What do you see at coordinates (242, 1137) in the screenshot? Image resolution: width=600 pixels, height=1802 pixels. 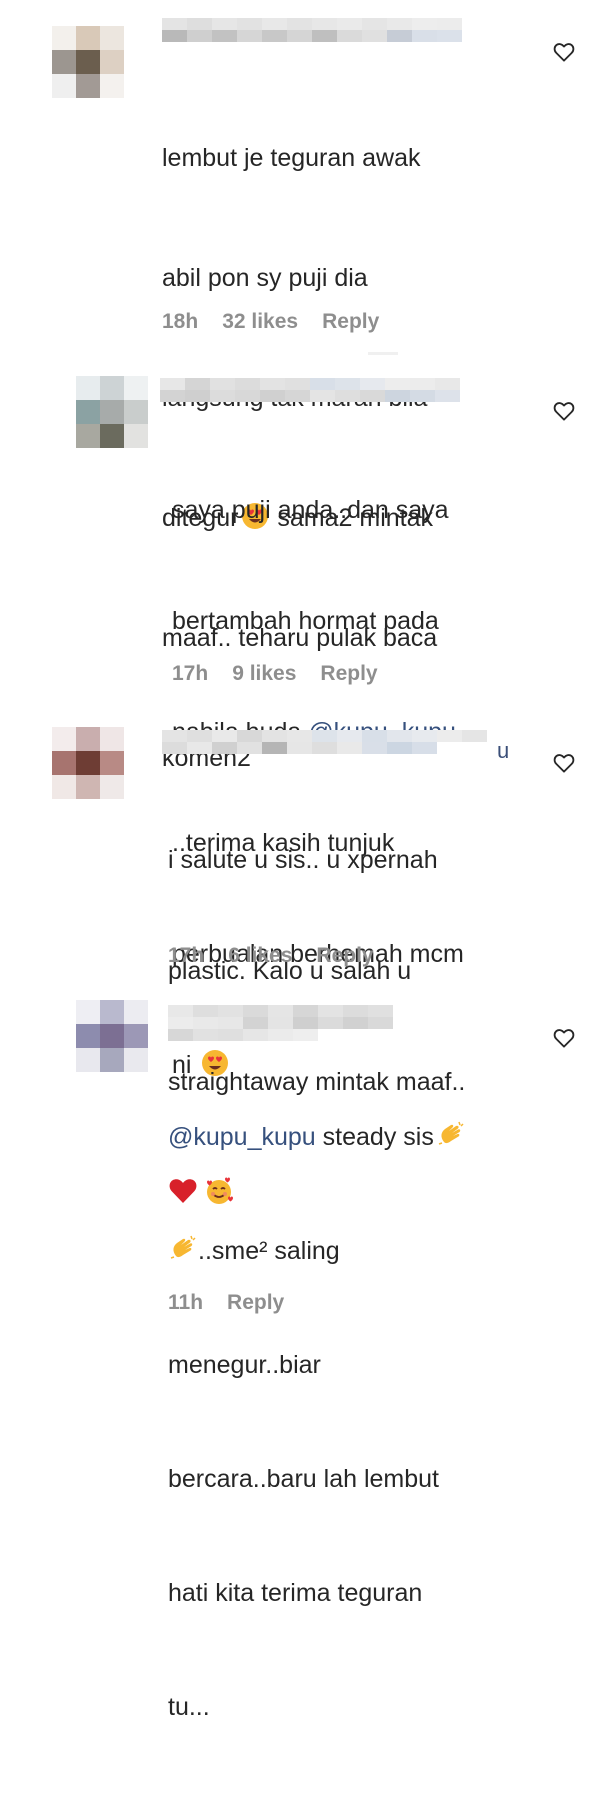 I see `mention-link: @kupu_kupu` at bounding box center [242, 1137].